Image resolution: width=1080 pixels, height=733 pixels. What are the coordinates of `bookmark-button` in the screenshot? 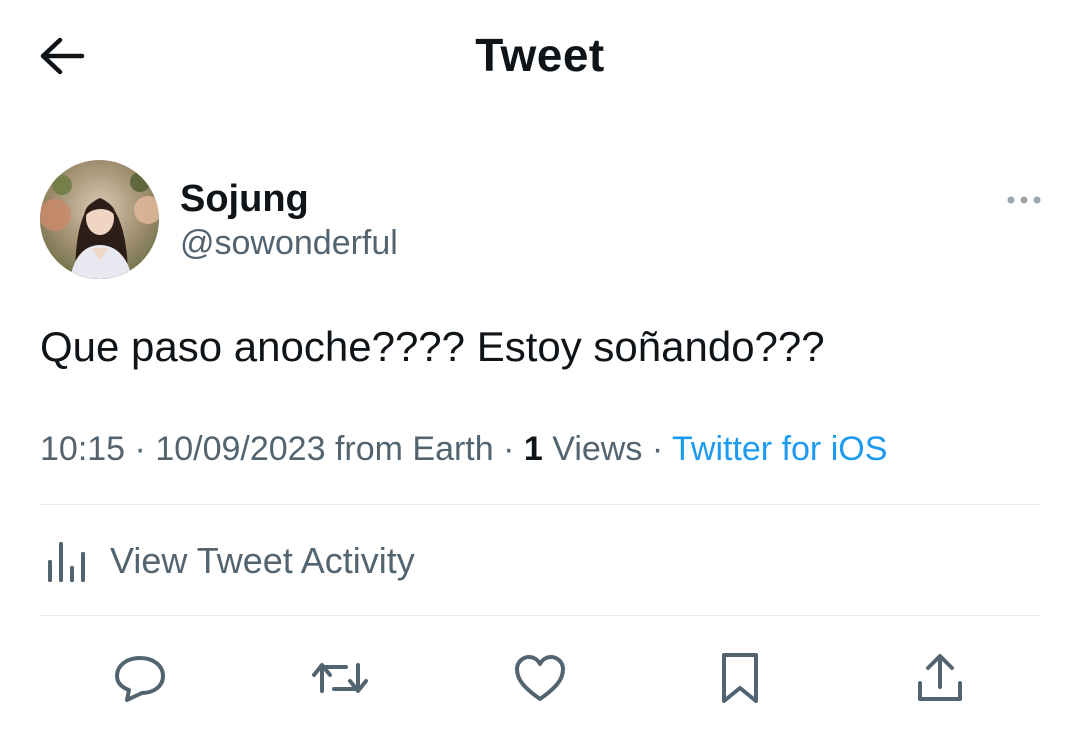 It's located at (740, 678).